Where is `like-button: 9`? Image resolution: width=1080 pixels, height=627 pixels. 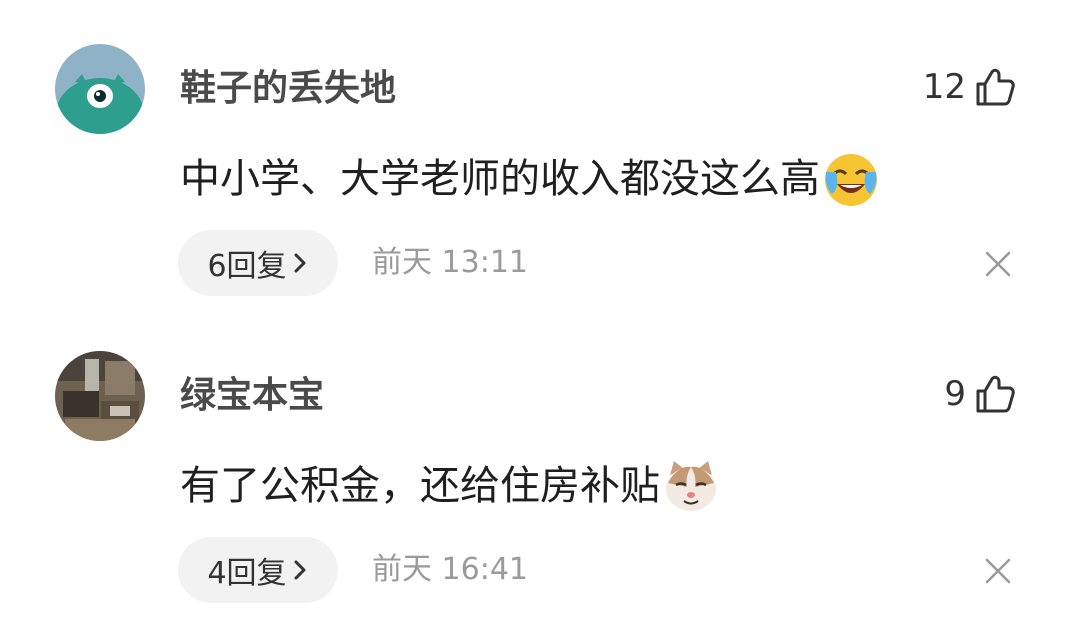 like-button: 9 is located at coordinates (981, 394).